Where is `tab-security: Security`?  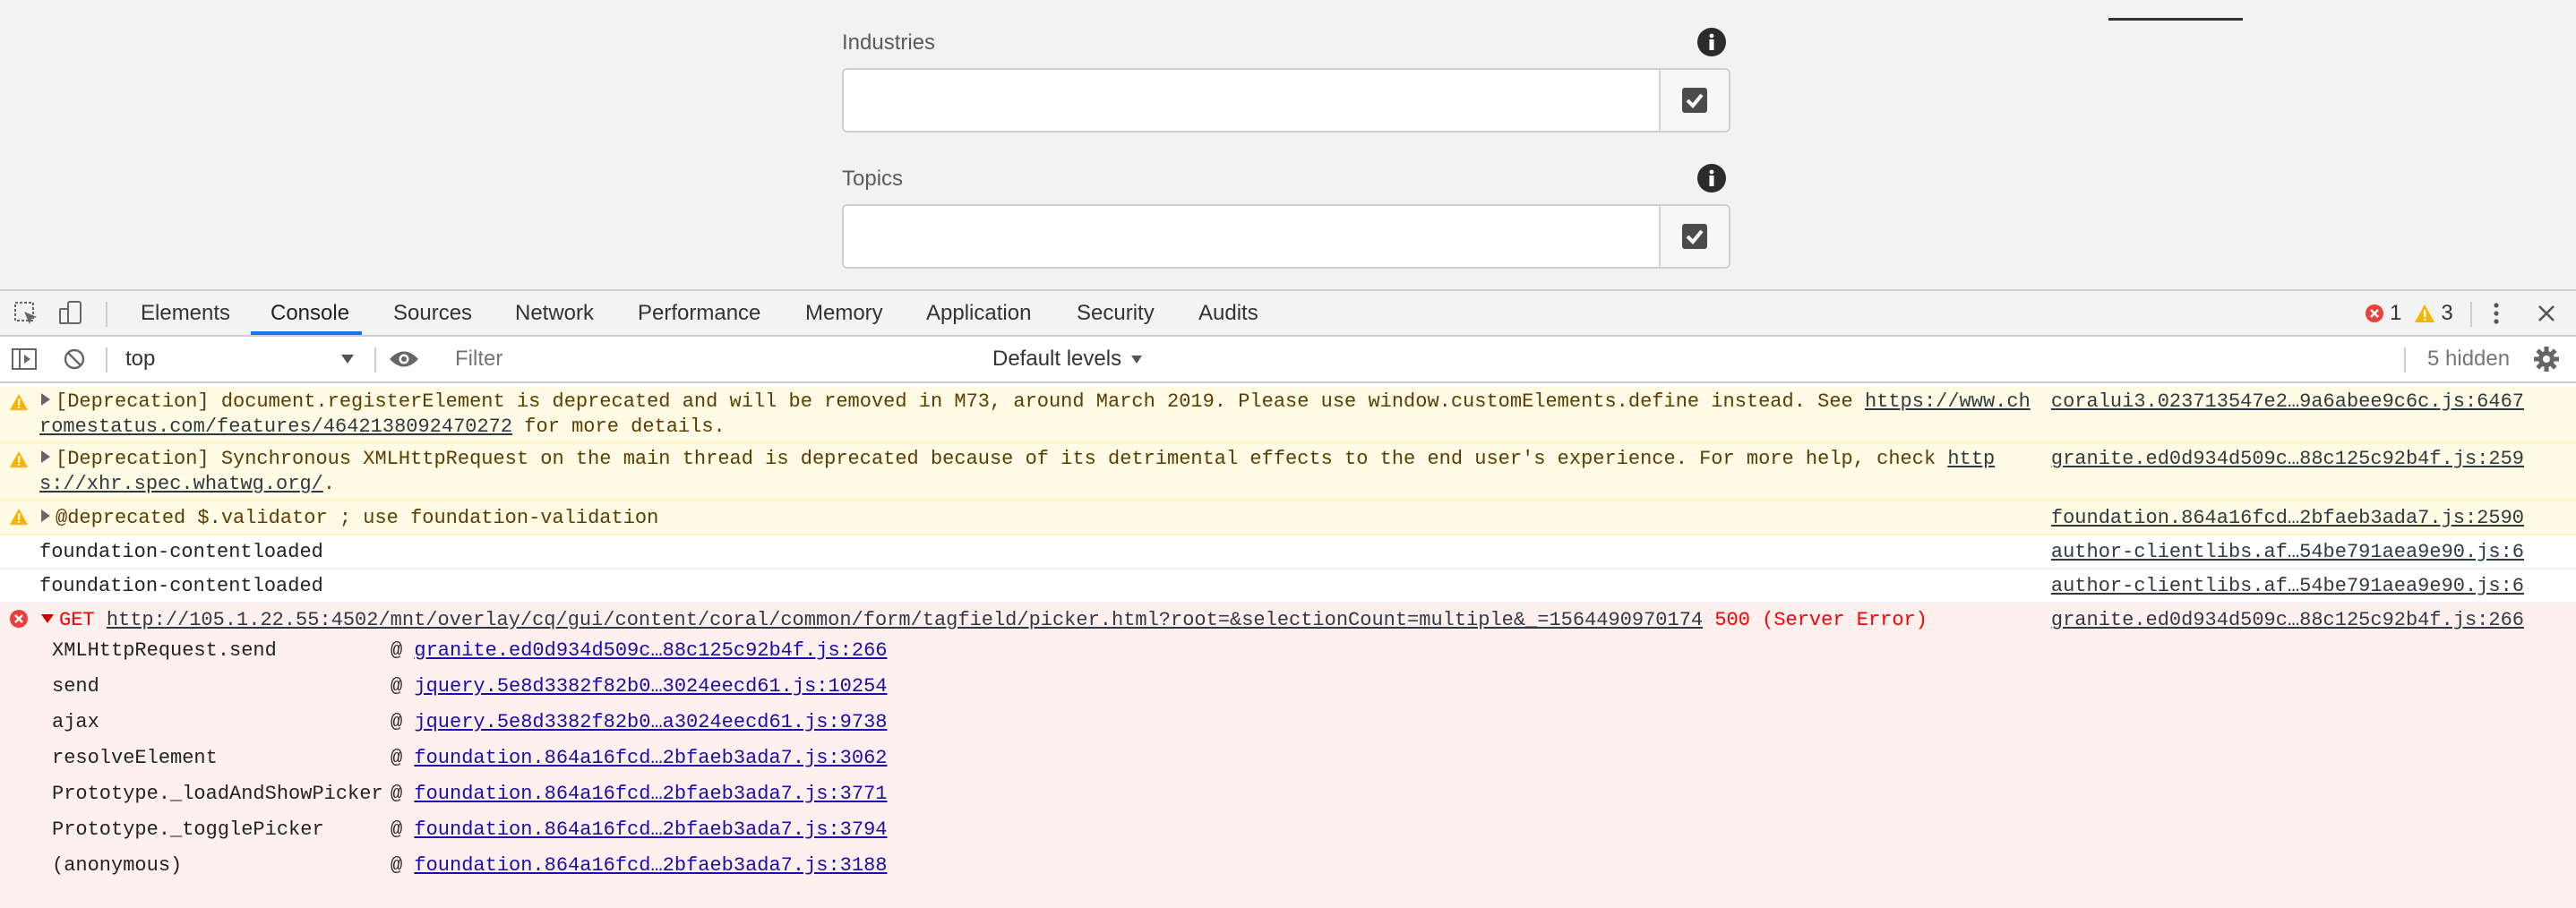 tab-security: Security is located at coordinates (1116, 313).